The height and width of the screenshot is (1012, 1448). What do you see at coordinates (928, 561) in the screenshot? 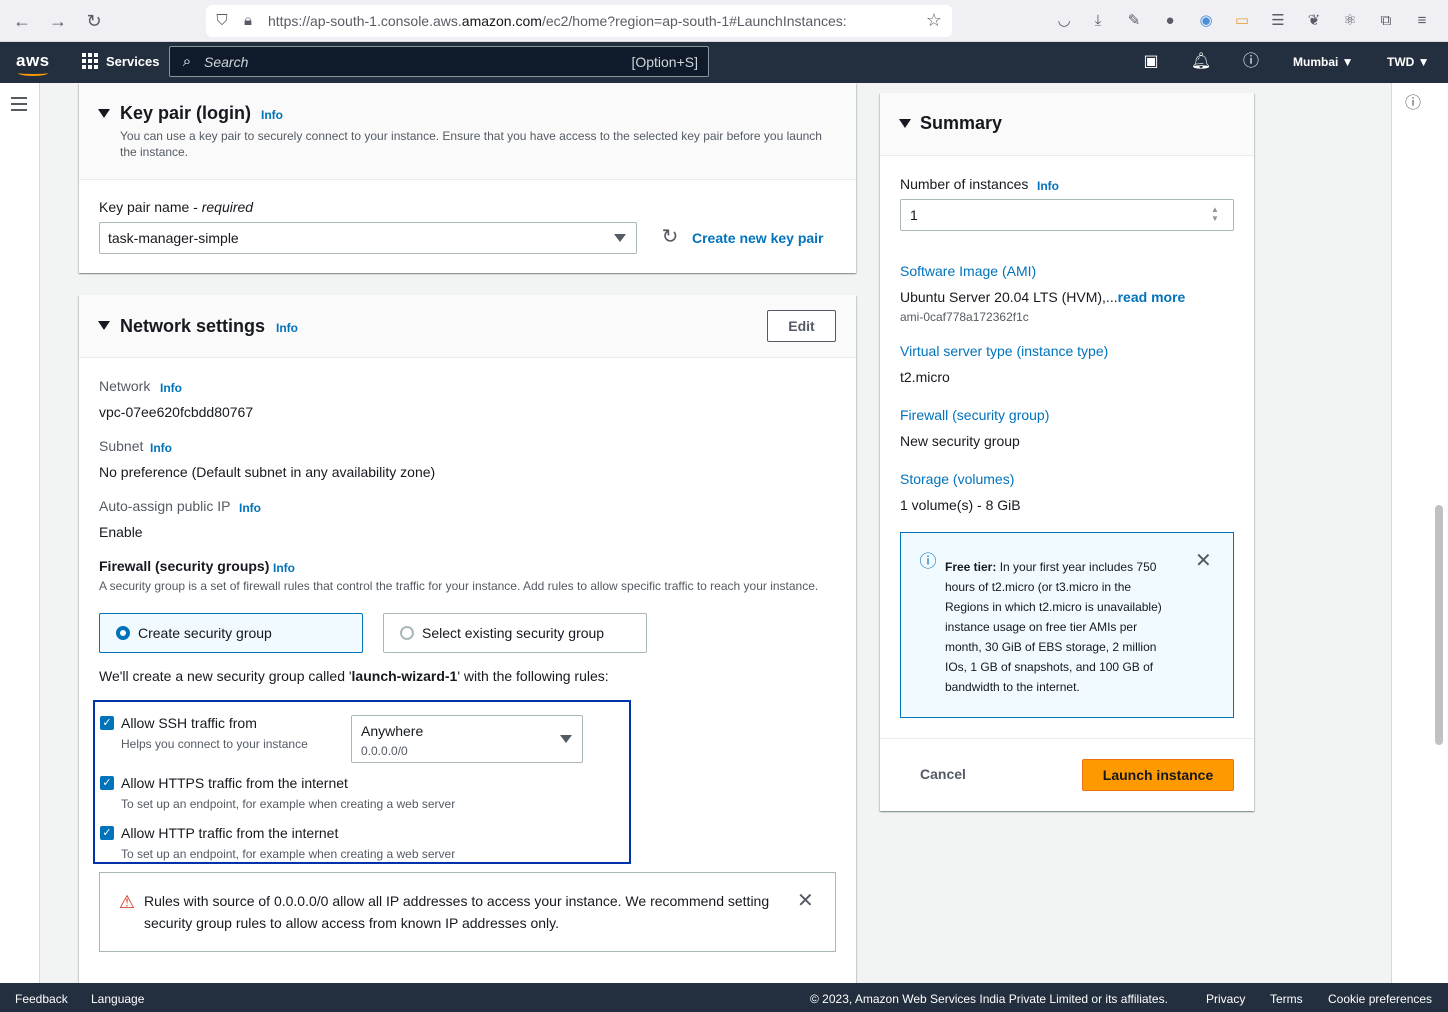
I see `info-circle-icon: ⓘ` at bounding box center [928, 561].